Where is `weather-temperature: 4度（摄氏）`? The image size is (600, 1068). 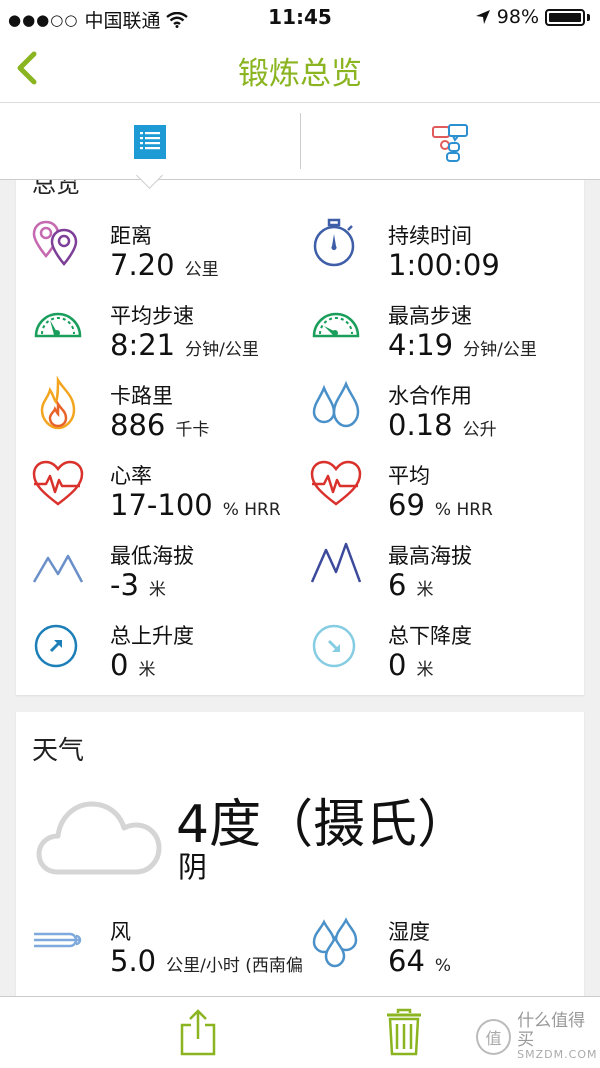 weather-temperature: 4度（摄氏） is located at coordinates (323, 825).